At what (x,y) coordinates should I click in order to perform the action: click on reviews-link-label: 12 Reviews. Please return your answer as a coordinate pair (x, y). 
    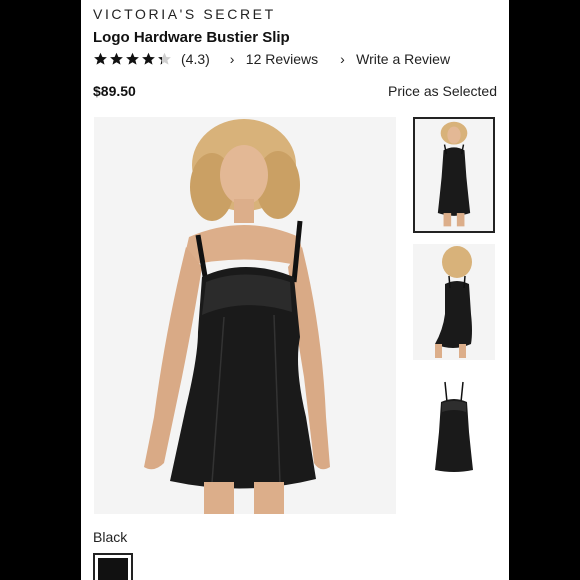
    Looking at the image, I should click on (282, 59).